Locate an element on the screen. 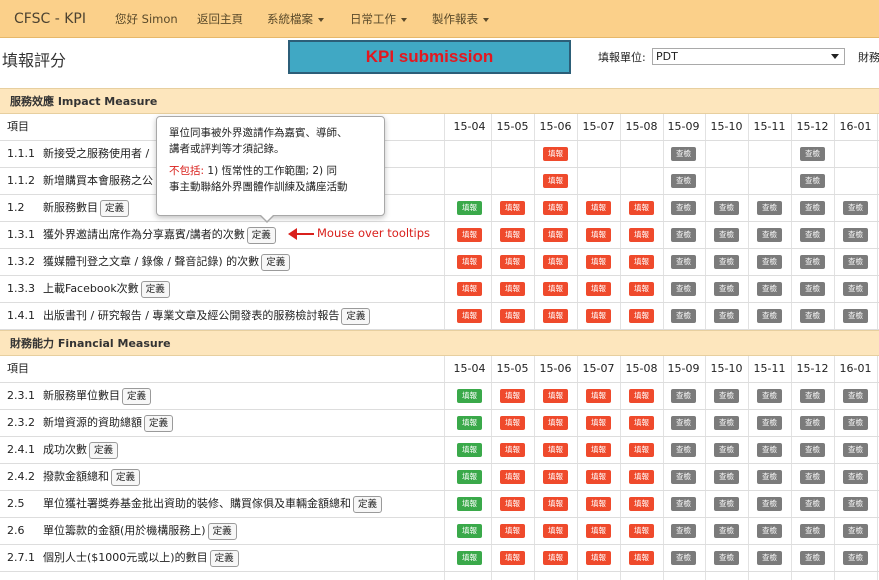 Image resolution: width=879 pixels, height=580 pixels. nav-reports-menu: 製作報表 is located at coordinates (460, 19).